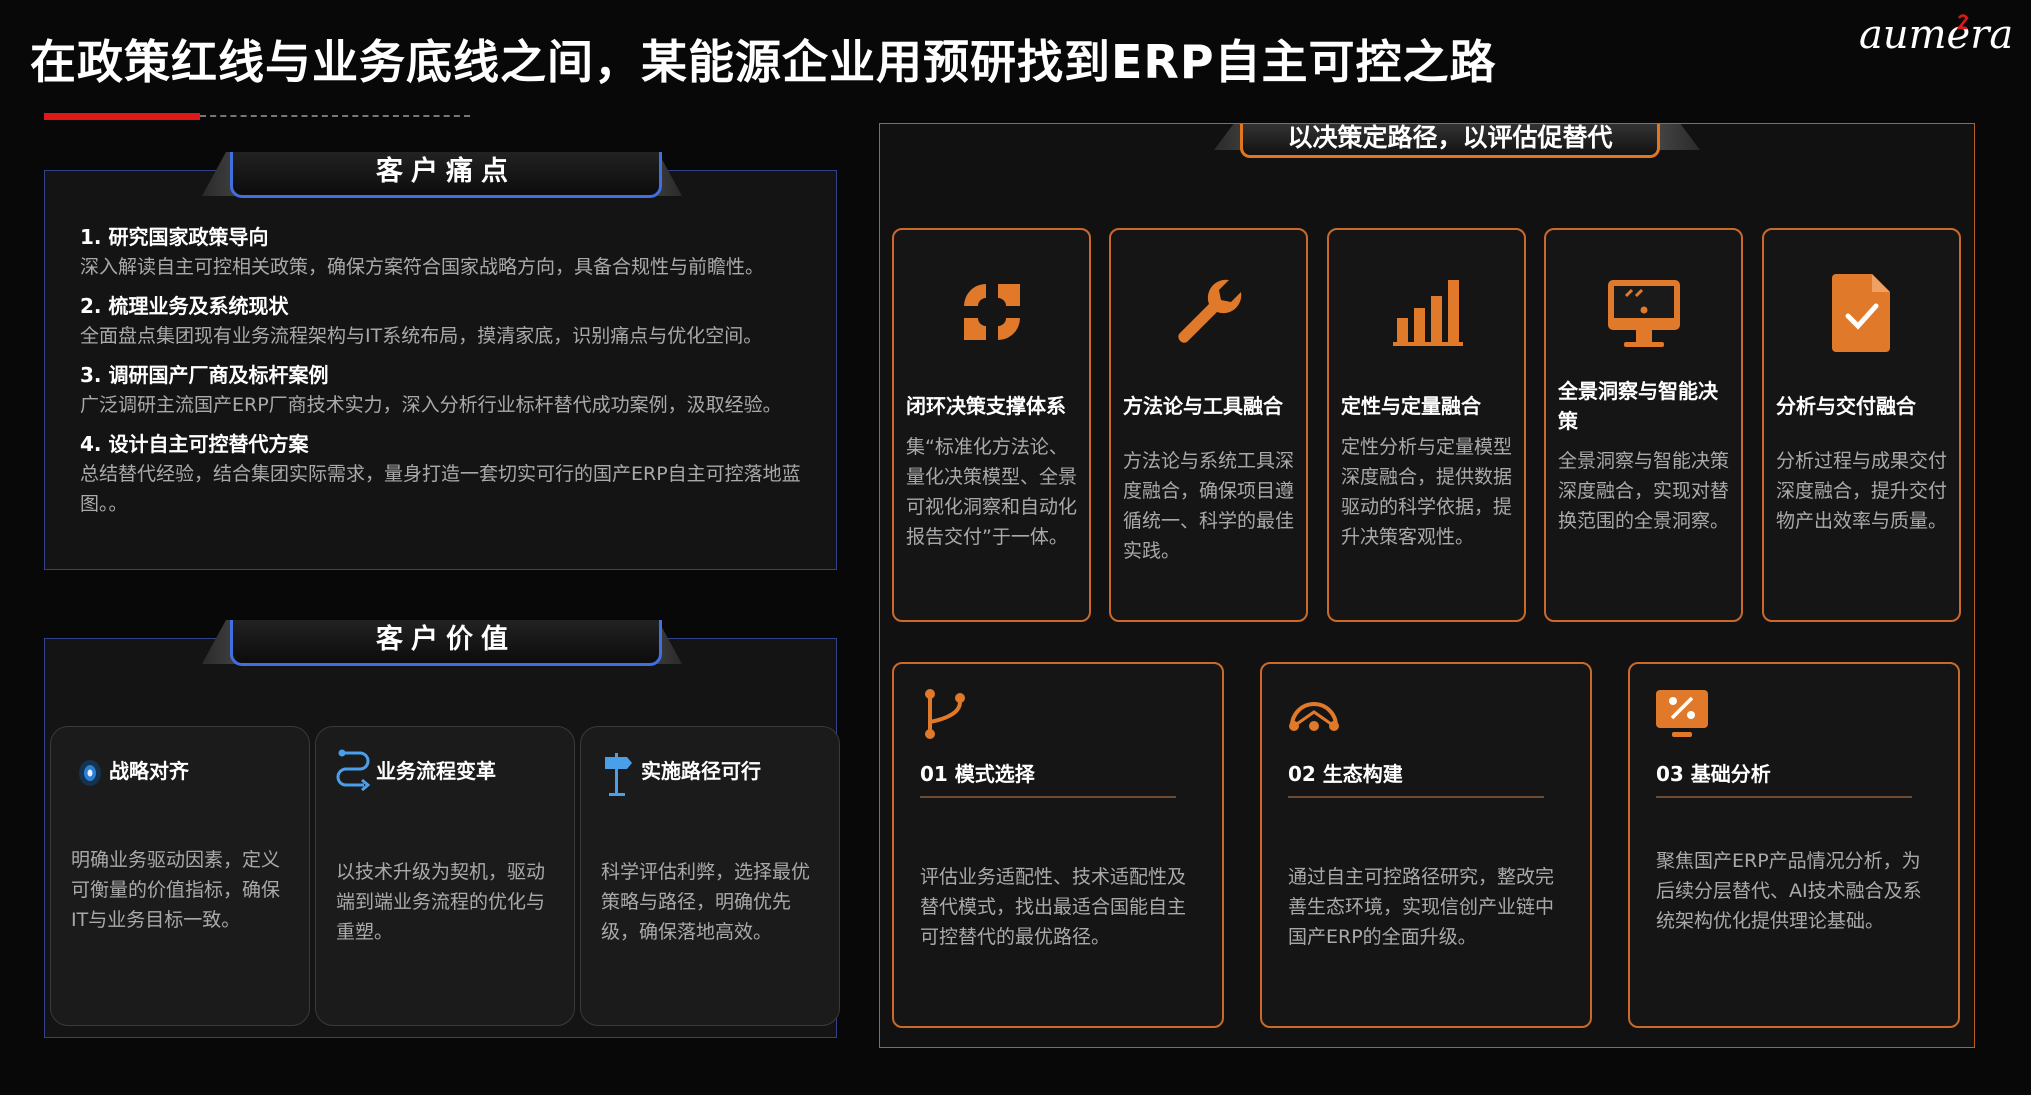 The width and height of the screenshot is (2031, 1095). What do you see at coordinates (701, 771) in the screenshot?
I see `value-card-title: 实施路径可行` at bounding box center [701, 771].